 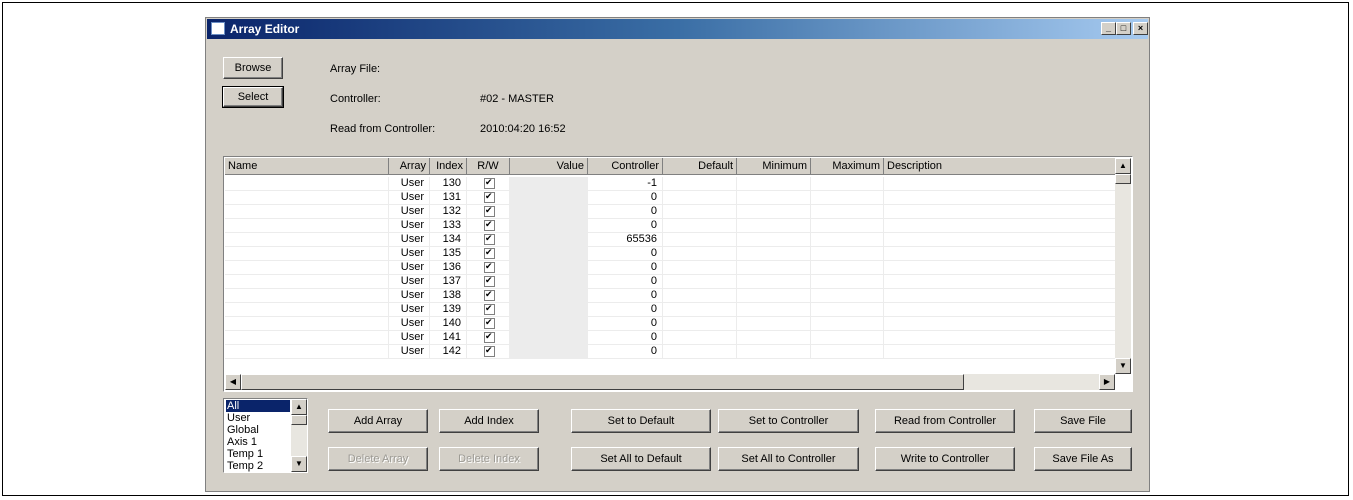 I want to click on list-item: Temp 1, so click(x=245, y=454).